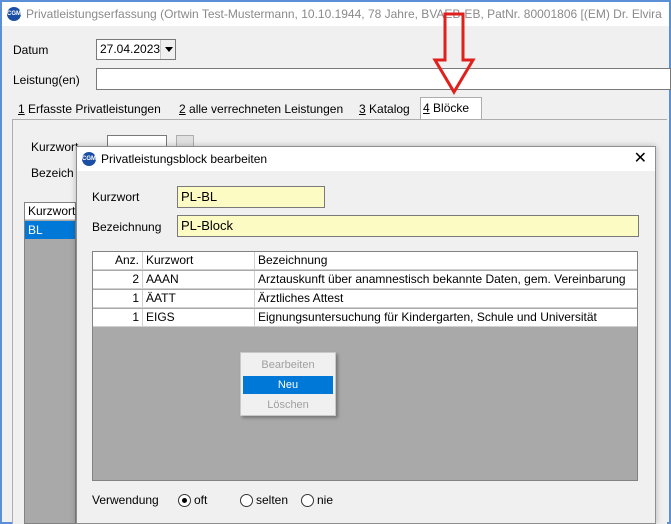  What do you see at coordinates (184, 500) in the screenshot?
I see `radio-oft` at bounding box center [184, 500].